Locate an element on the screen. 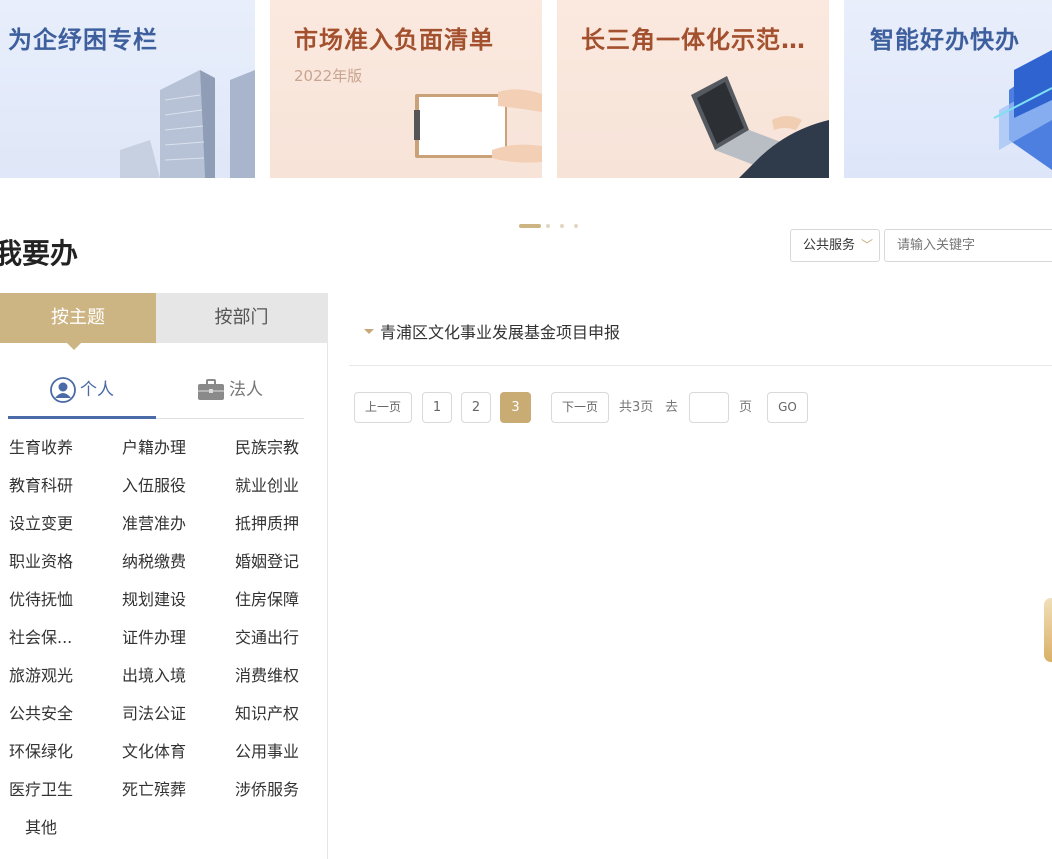  category-item: 司法公证 is located at coordinates (154, 712).